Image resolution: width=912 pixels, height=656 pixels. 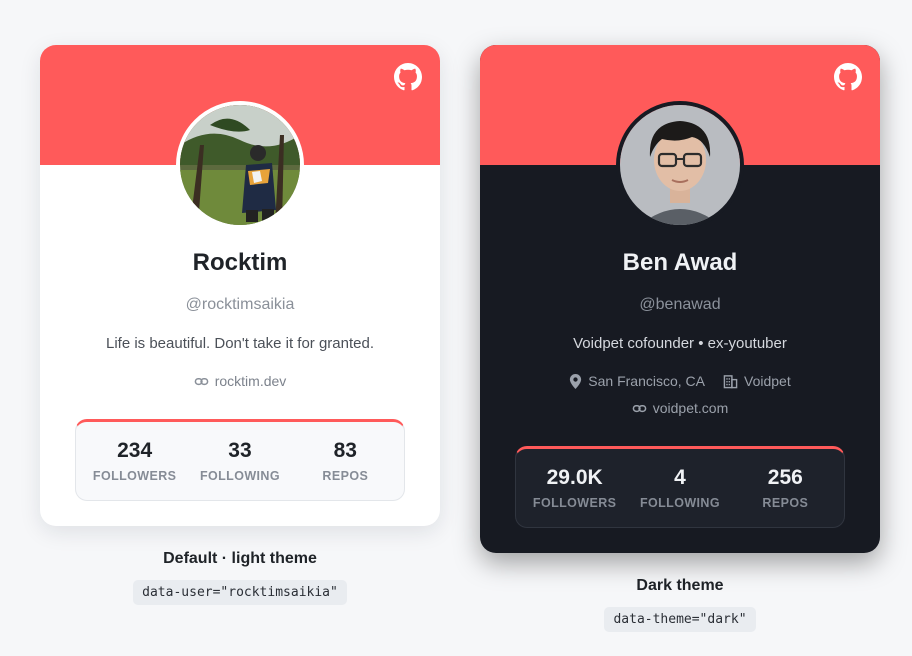 I want to click on company-text: Voidpet, so click(x=767, y=381).